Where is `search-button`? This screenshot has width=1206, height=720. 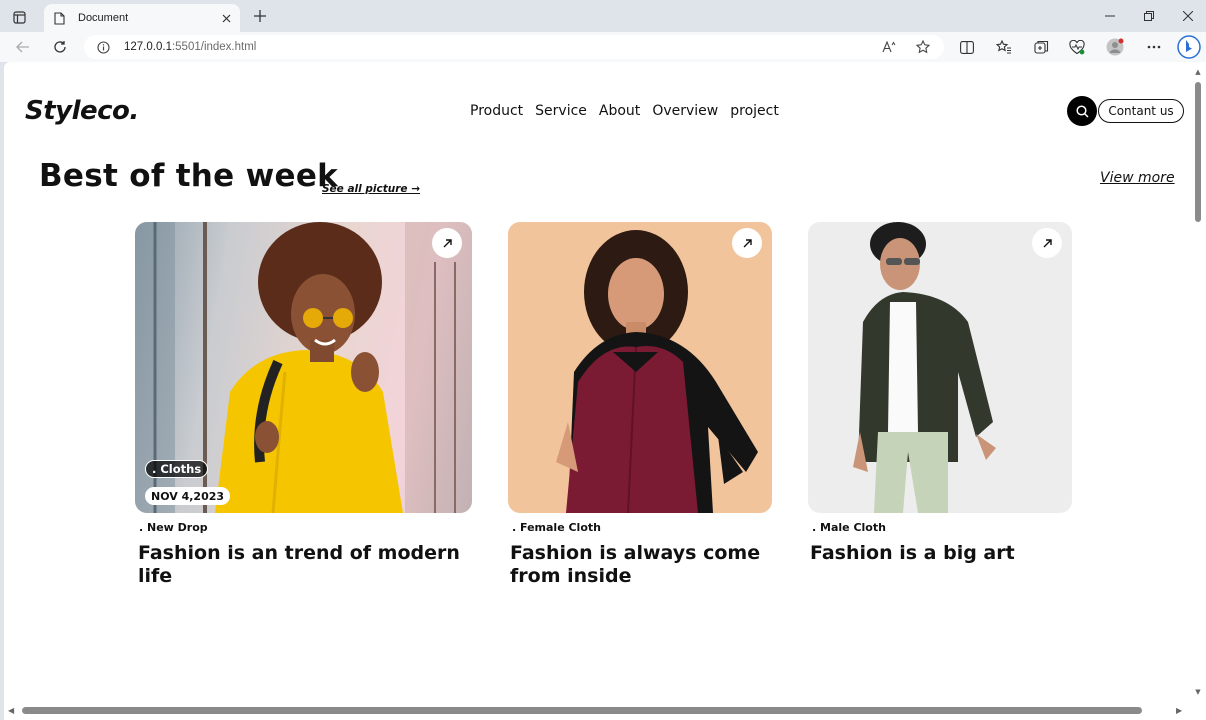
search-button is located at coordinates (1082, 111).